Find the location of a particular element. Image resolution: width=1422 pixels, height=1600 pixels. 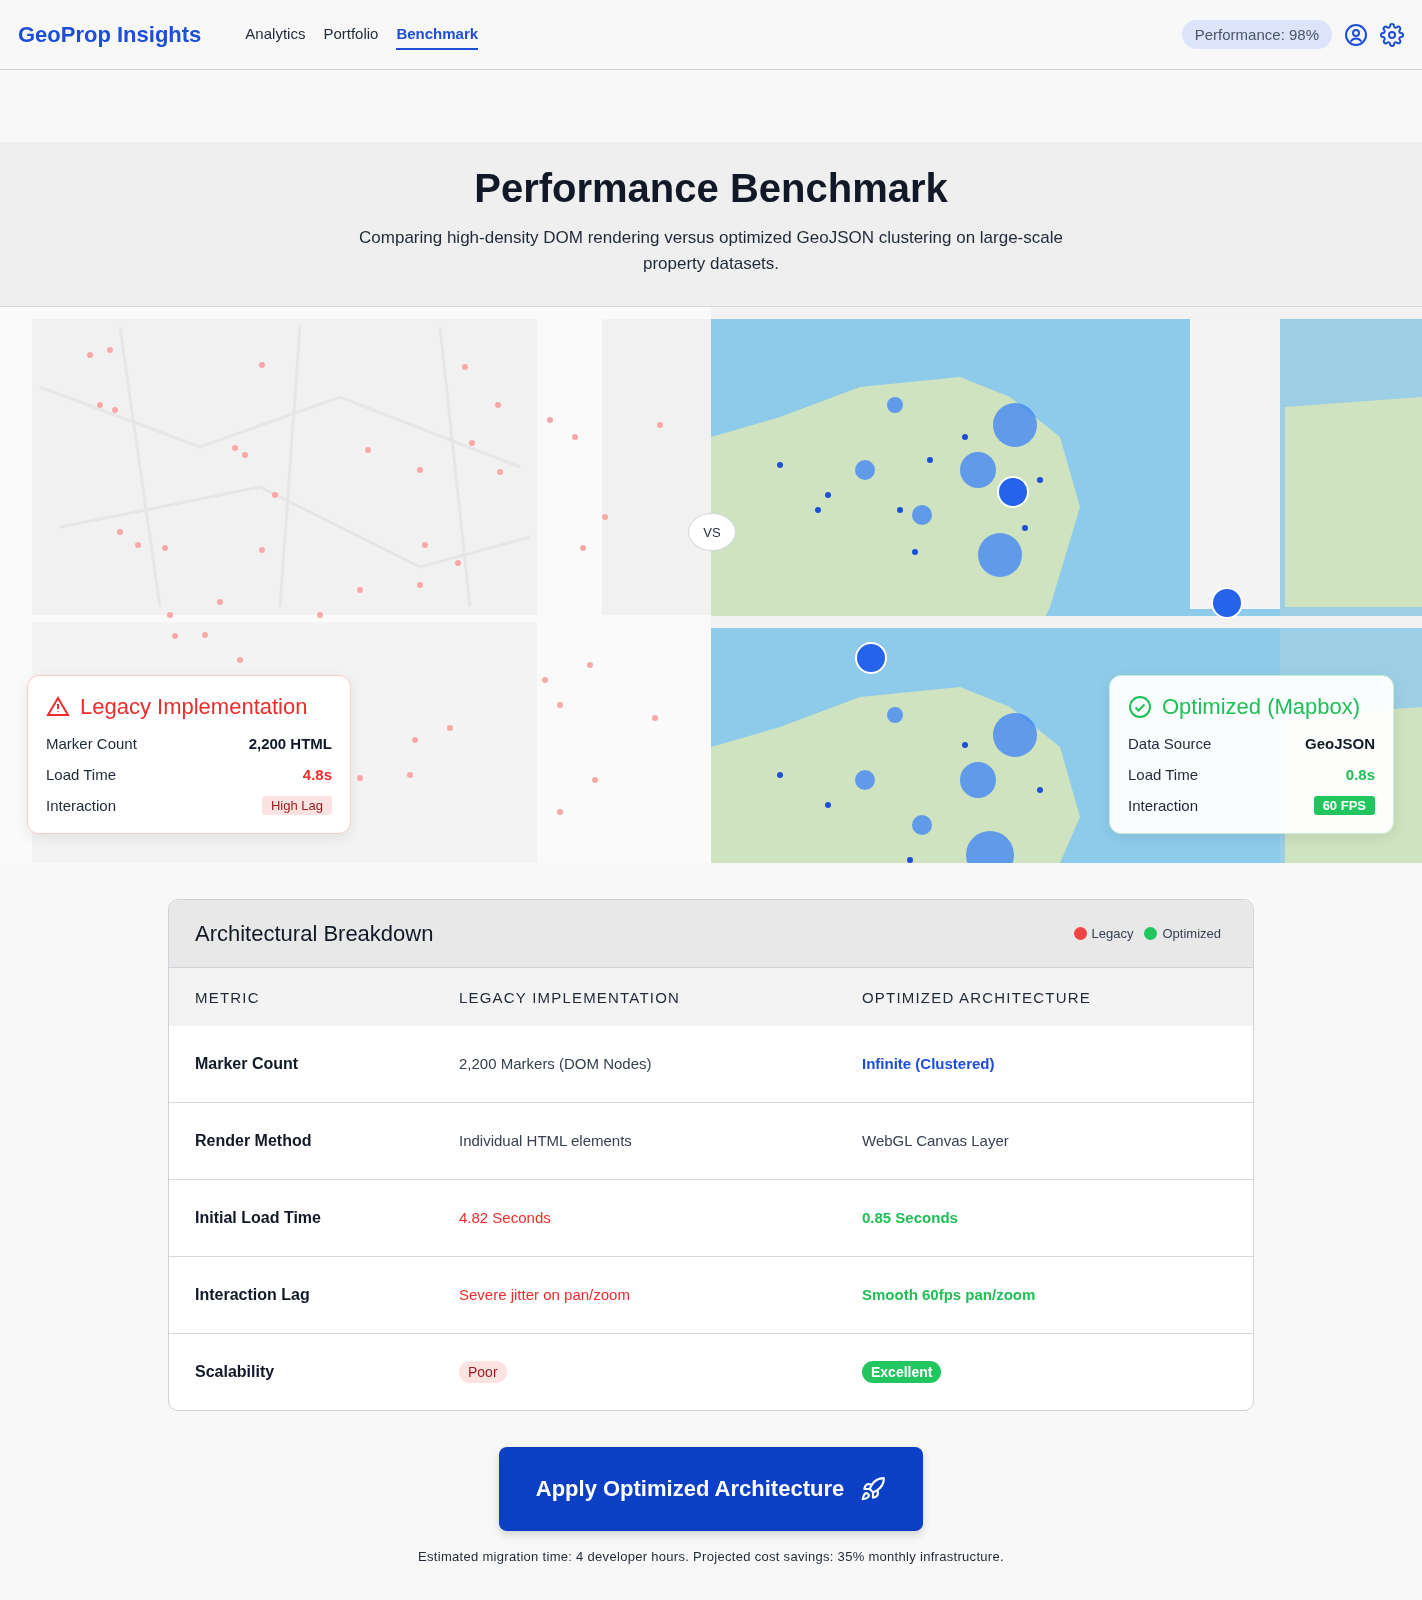

check-circle-icon is located at coordinates (1140, 707).